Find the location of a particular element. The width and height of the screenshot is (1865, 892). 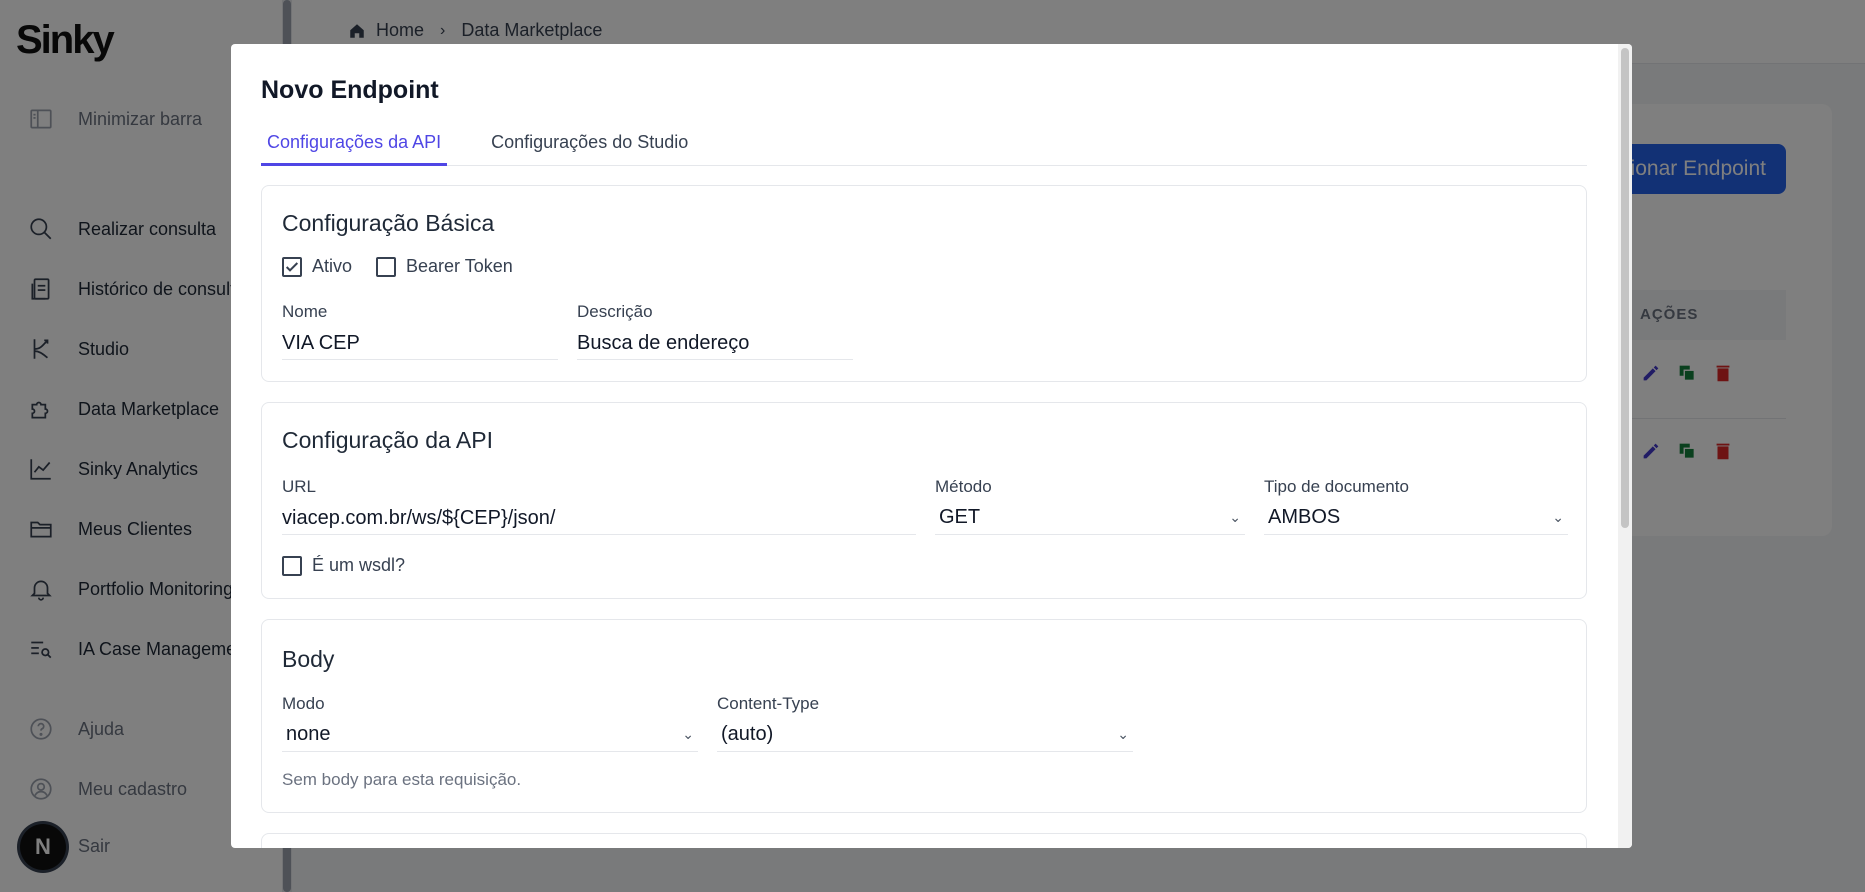

nome-input is located at coordinates (420, 344).